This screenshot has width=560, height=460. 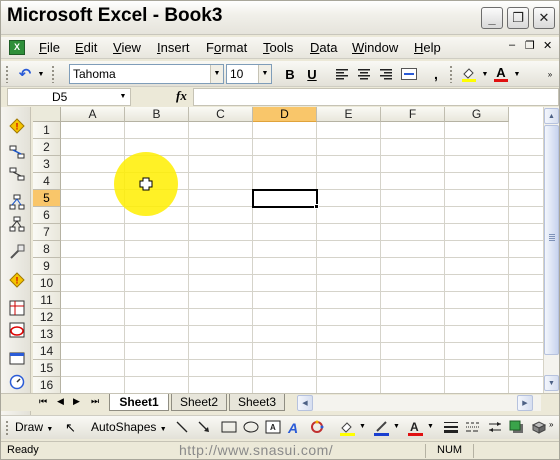 I want to click on trace-error-icon: !, so click(x=17, y=126).